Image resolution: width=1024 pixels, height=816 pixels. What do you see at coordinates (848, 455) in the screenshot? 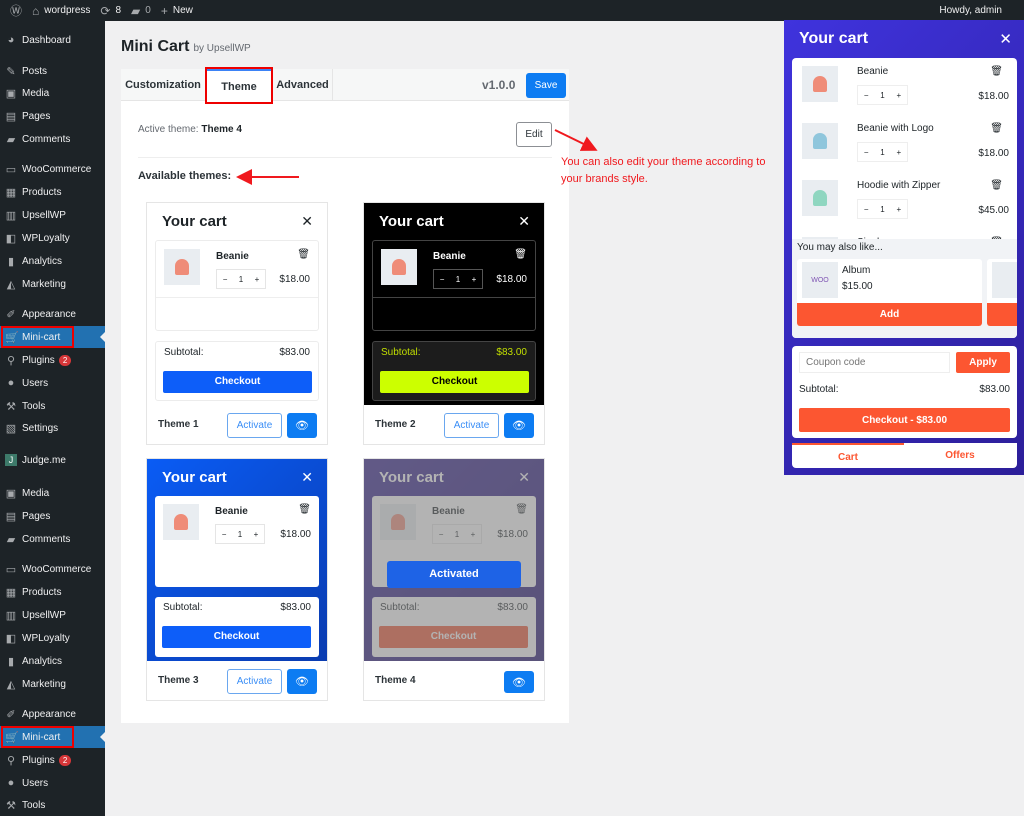
I see `tab-cart: Cart` at bounding box center [848, 455].